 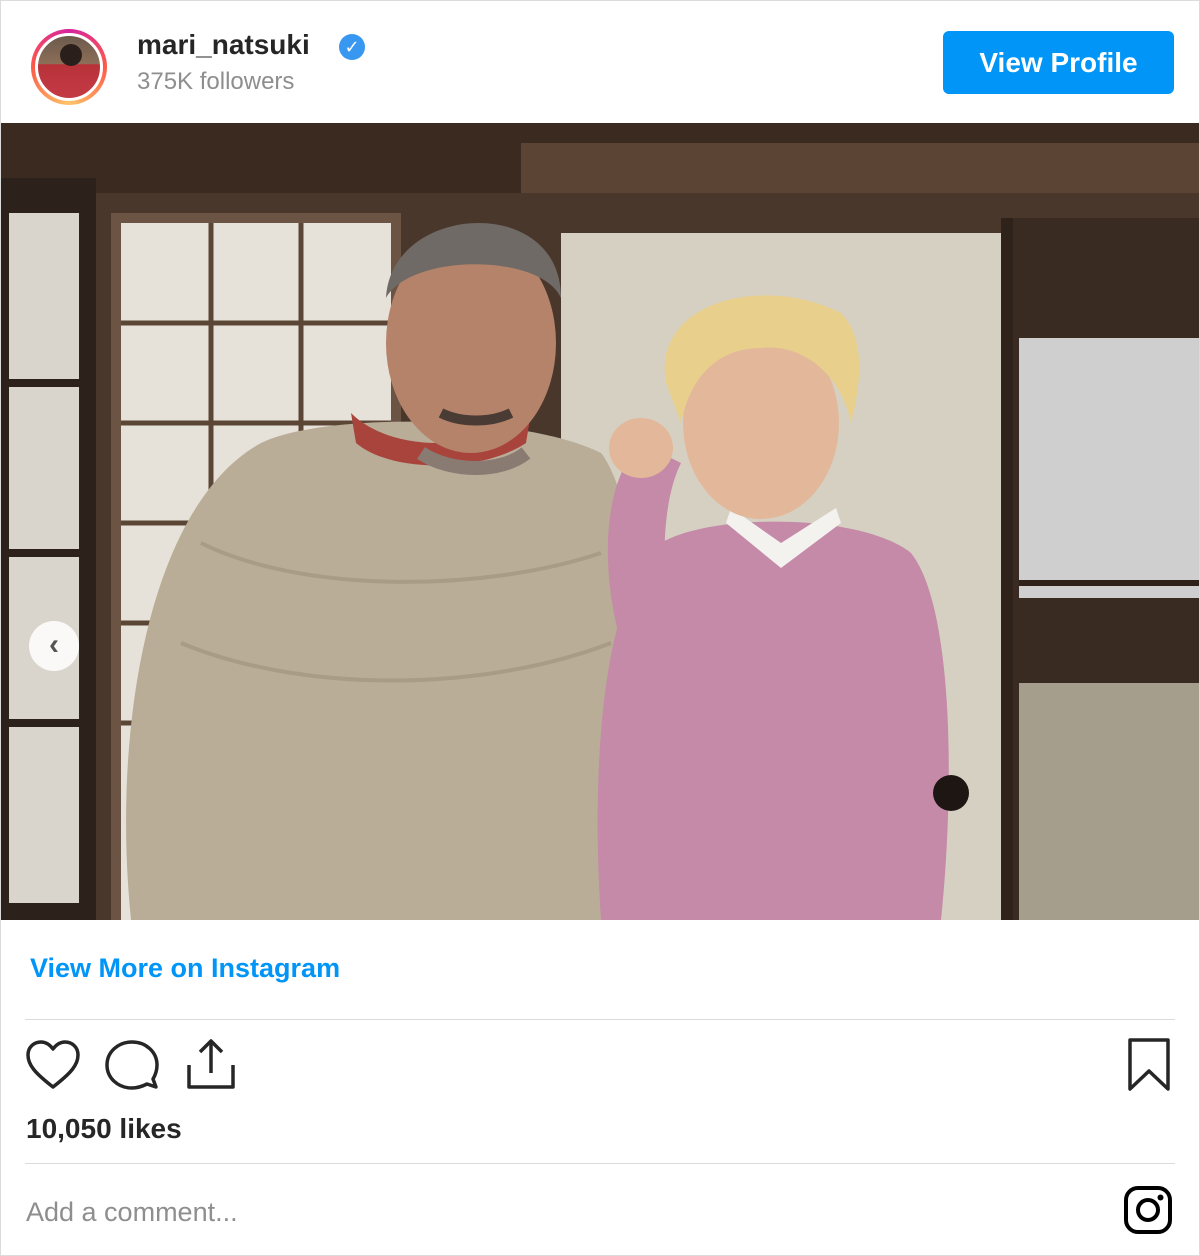 What do you see at coordinates (71, 55) in the screenshot?
I see `avatar-figure` at bounding box center [71, 55].